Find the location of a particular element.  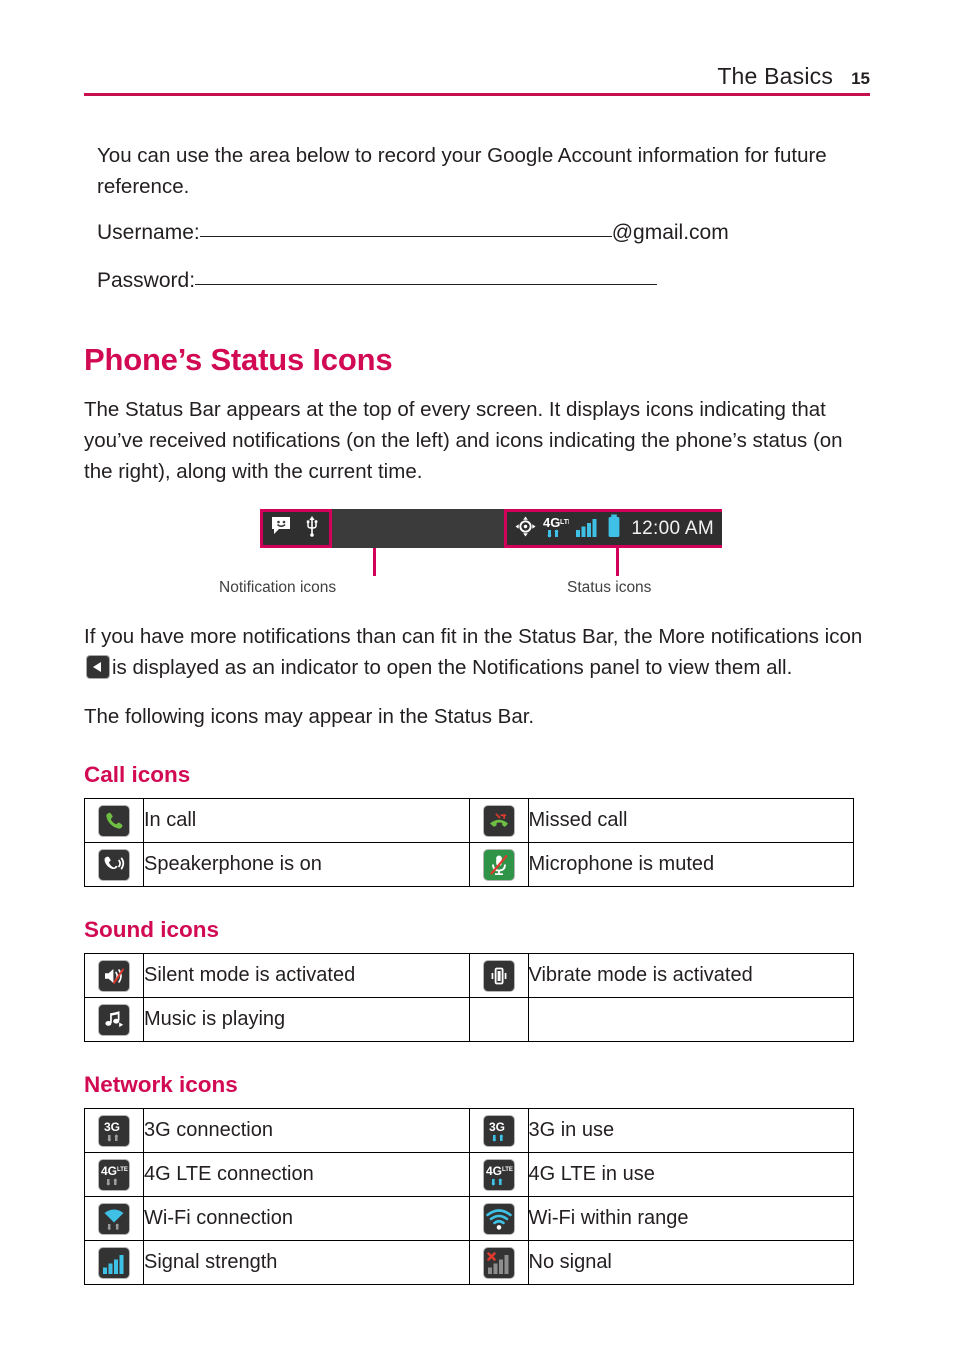

page-number: 15 is located at coordinates (860, 78).